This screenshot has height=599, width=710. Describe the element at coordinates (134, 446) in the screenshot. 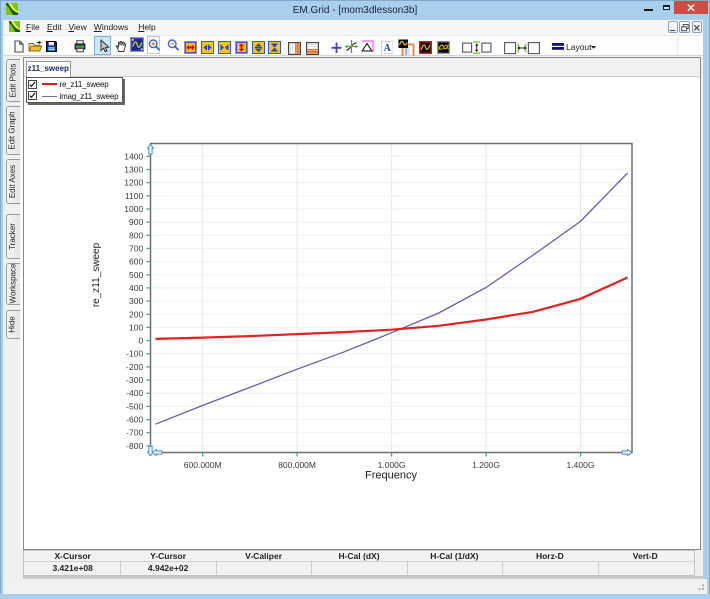

I see `svg-text: -800` at that location.